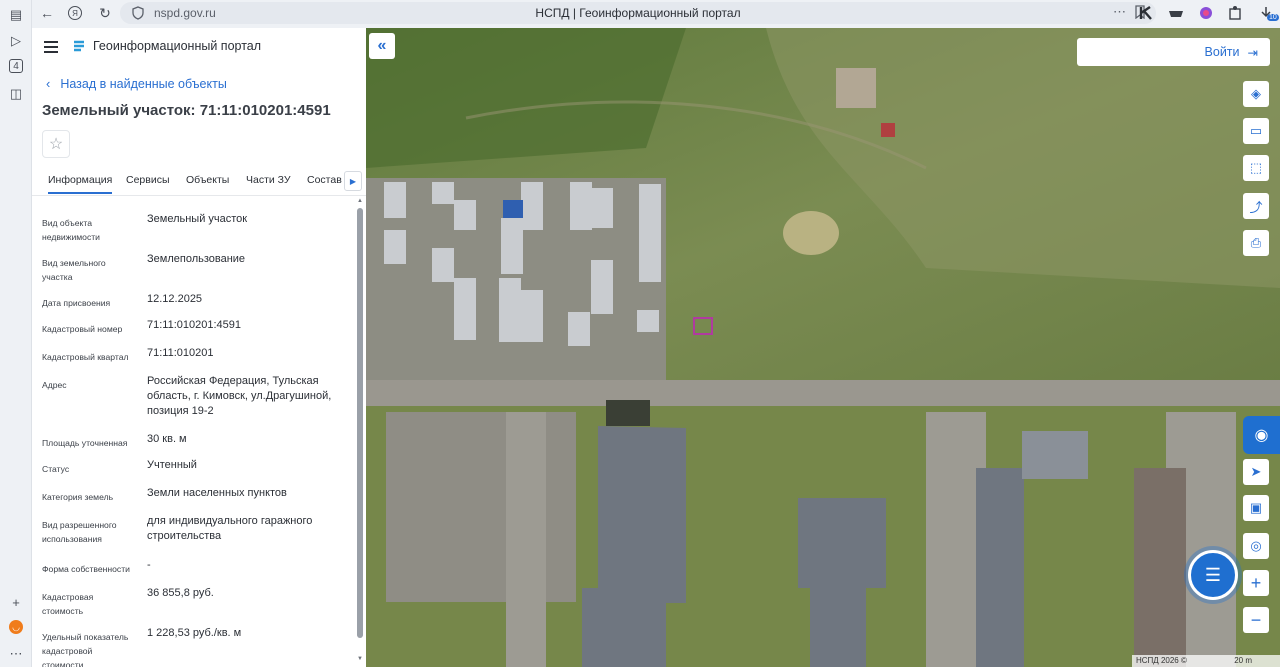 Image resolution: width=1280 pixels, height=667 pixels. What do you see at coordinates (85, 443) in the screenshot?
I see `field-label: Площадь уточненная` at bounding box center [85, 443].